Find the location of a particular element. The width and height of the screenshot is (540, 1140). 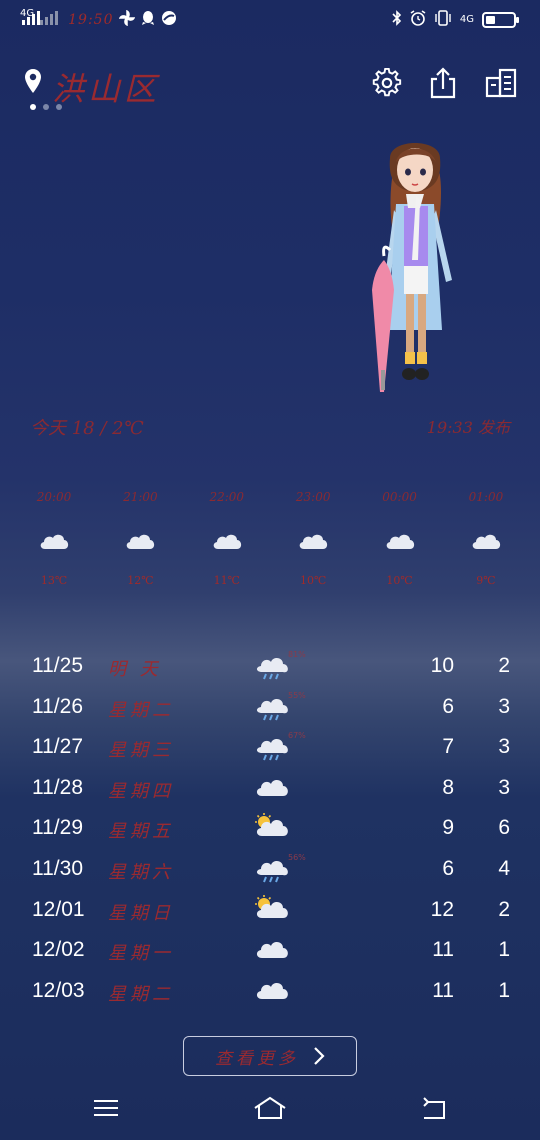

hourly-item: 23:00 10℃ is located at coordinates (313, 538).